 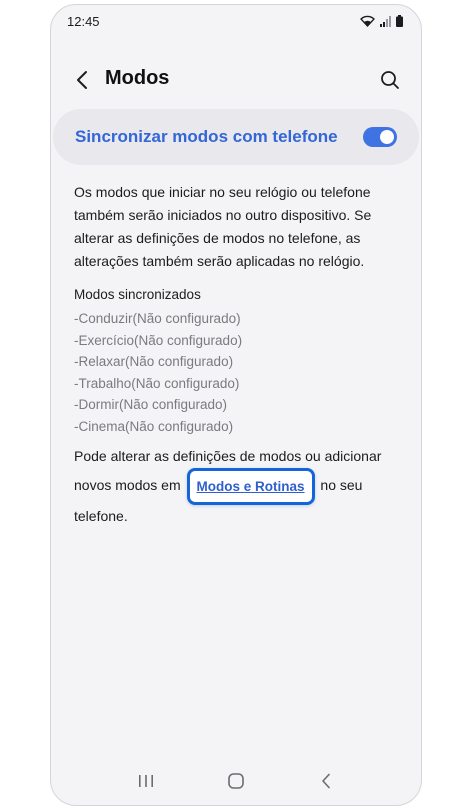 I want to click on back-icon, so click(x=326, y=781).